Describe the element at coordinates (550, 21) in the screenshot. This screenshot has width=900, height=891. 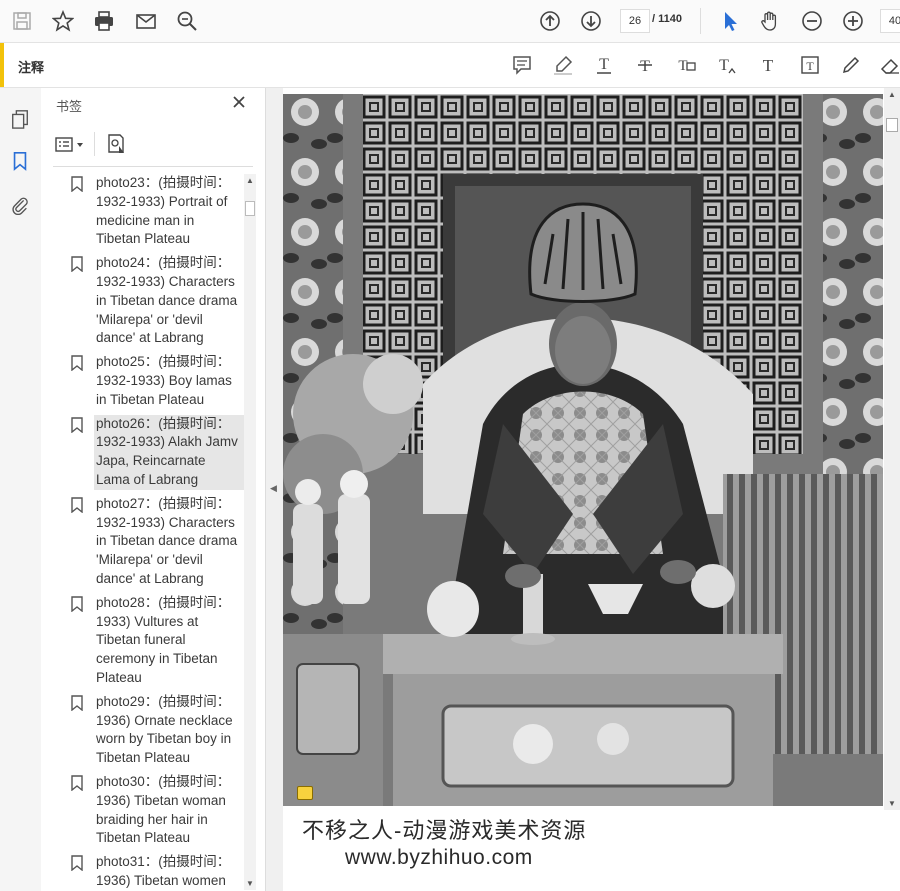
I see `prev-page-icon` at that location.